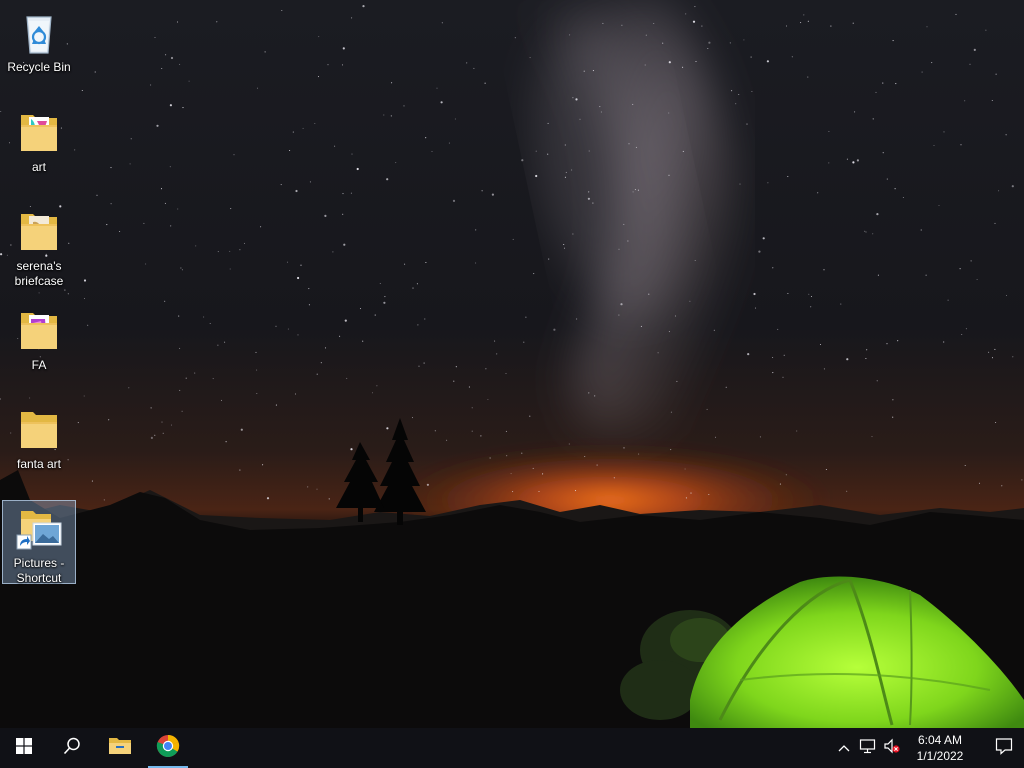 Image resolution: width=1024 pixels, height=768 pixels. Describe the element at coordinates (39, 33) in the screenshot. I see `recycle-bin-icon` at that location.